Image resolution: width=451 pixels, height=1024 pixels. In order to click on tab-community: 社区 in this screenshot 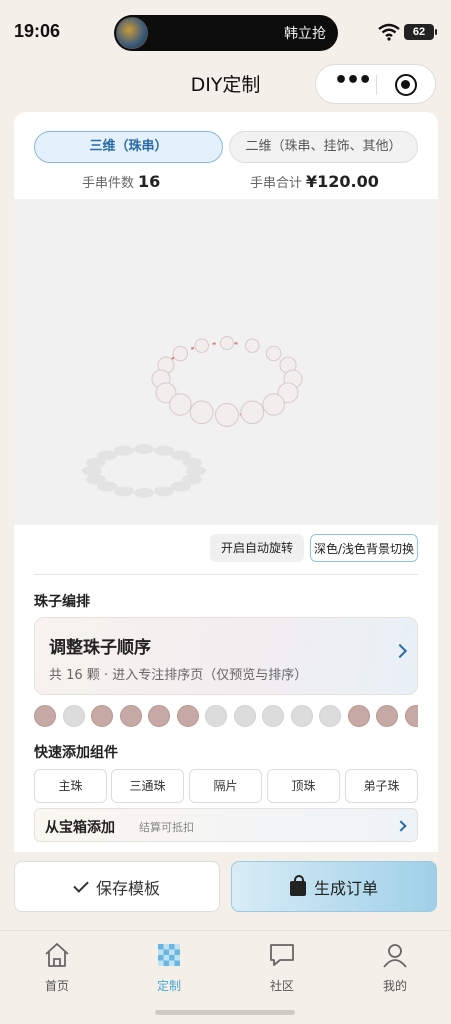, I will do `click(282, 967)`.